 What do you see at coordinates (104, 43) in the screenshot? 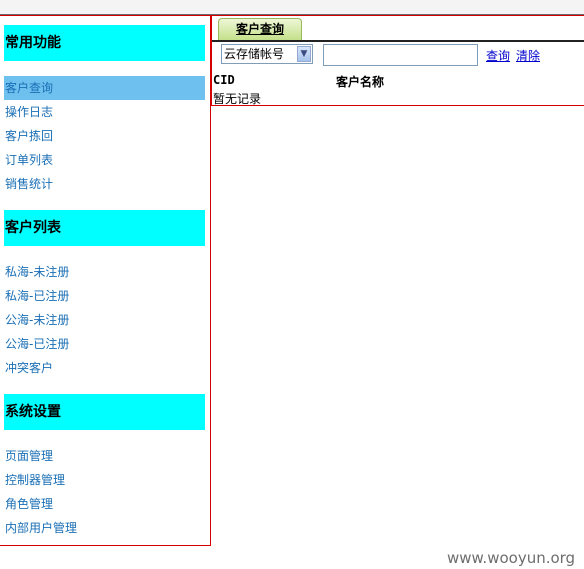
I see `section-header-common: 常用功能` at bounding box center [104, 43].